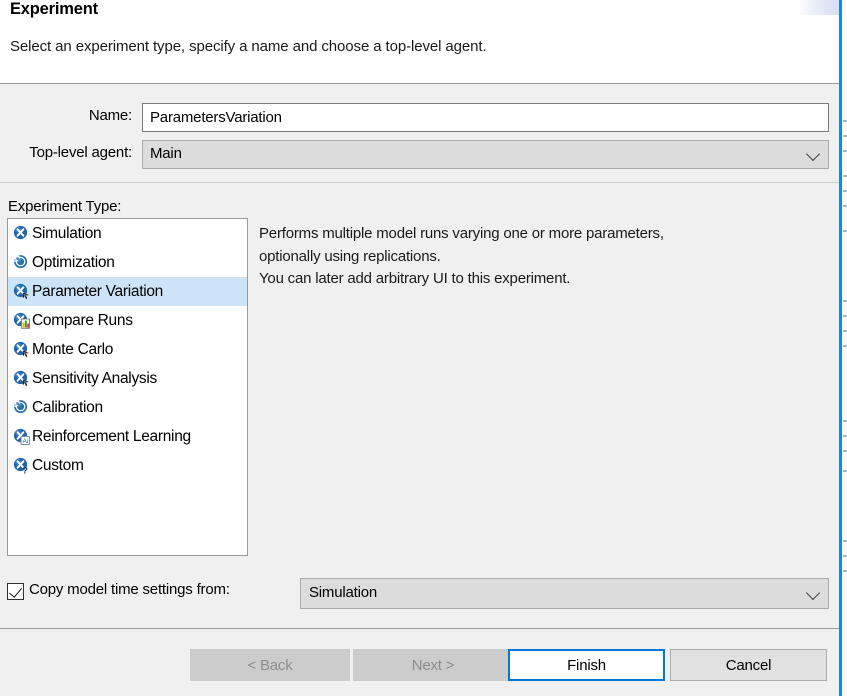 The width and height of the screenshot is (847, 696). I want to click on experiment-type-item-label: Calibration, so click(67, 407).